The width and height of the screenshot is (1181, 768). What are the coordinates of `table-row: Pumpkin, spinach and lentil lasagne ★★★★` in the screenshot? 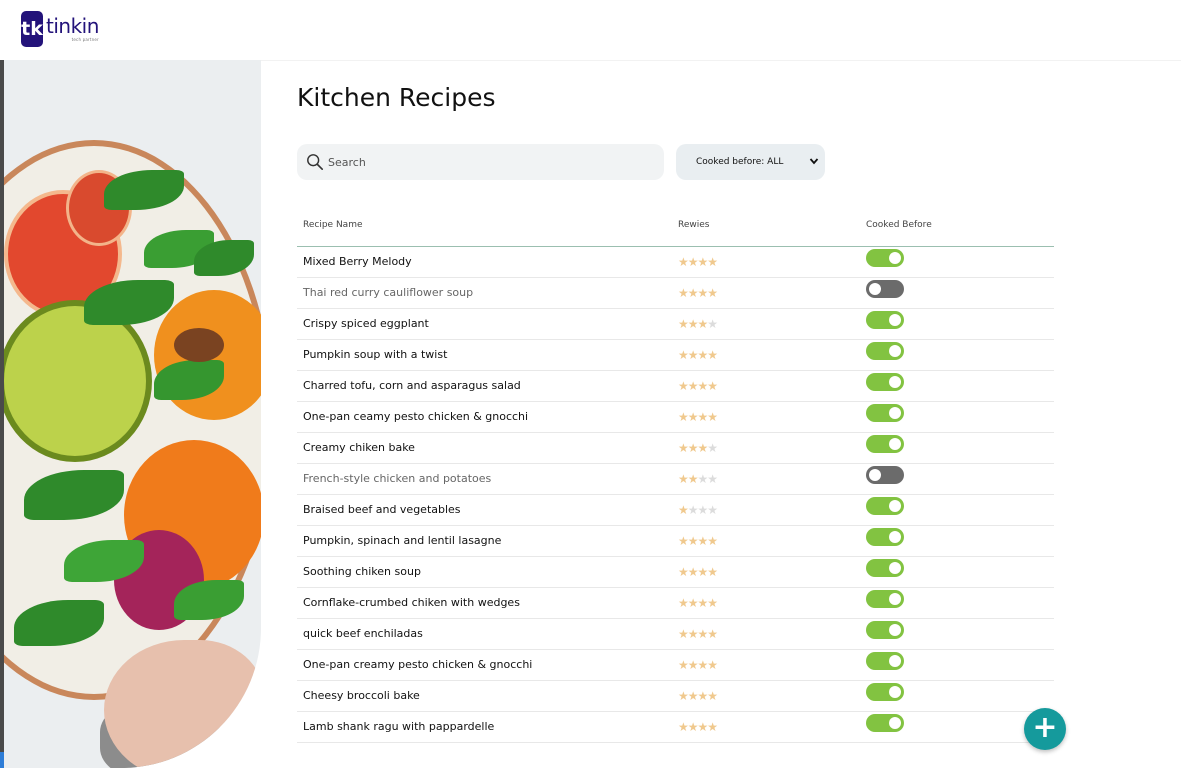 It's located at (675, 541).